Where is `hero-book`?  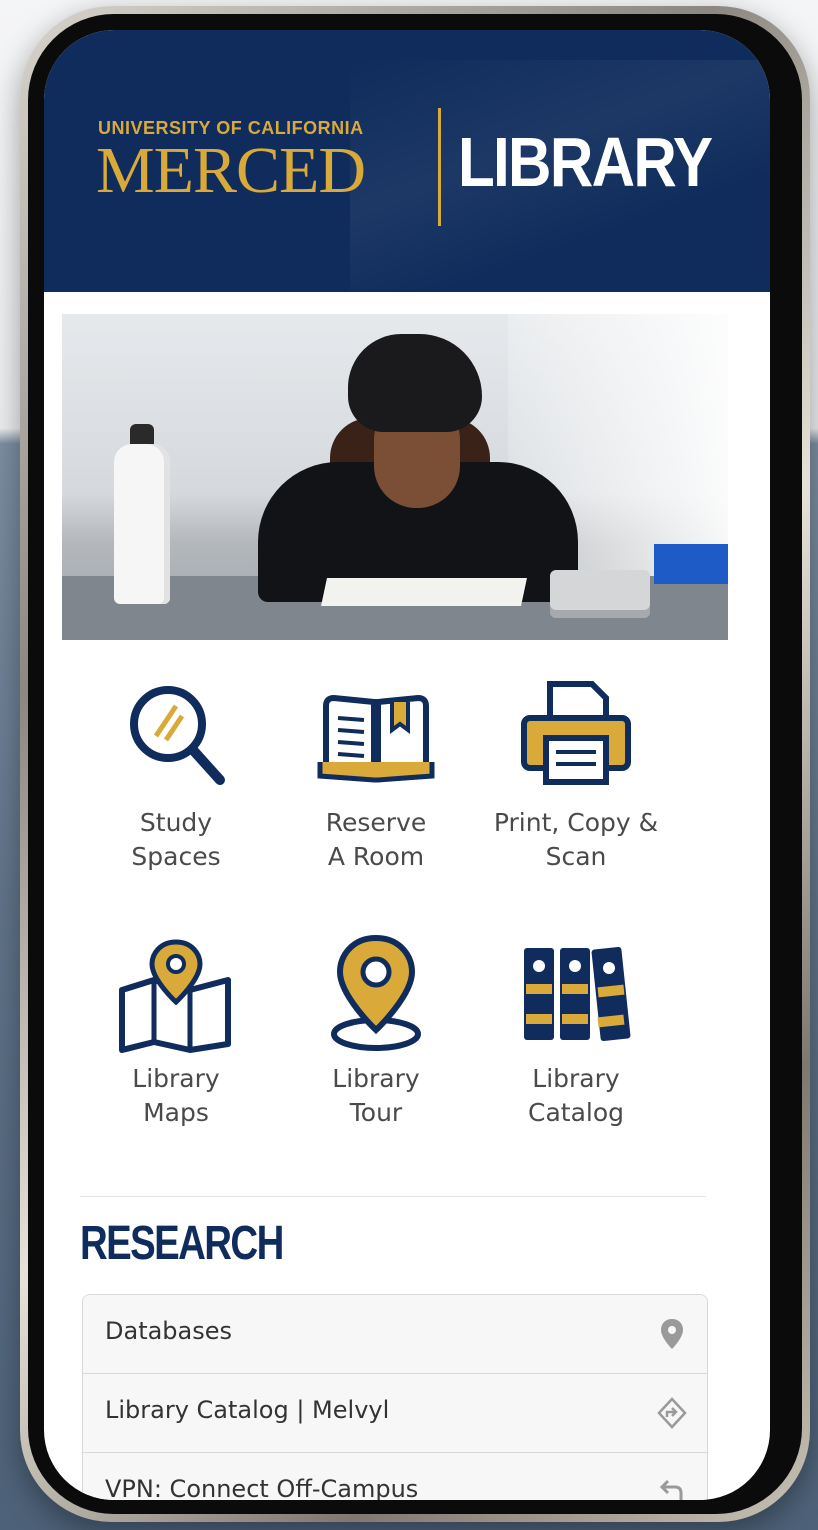
hero-book is located at coordinates (424, 592).